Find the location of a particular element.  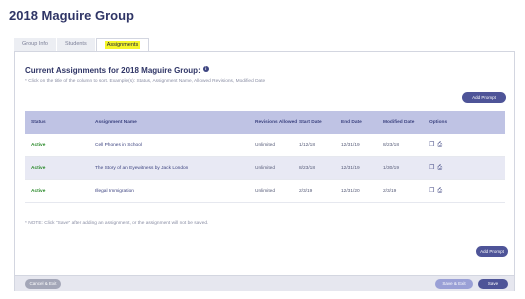

start-date-value: 2/3/19 is located at coordinates (306, 191).